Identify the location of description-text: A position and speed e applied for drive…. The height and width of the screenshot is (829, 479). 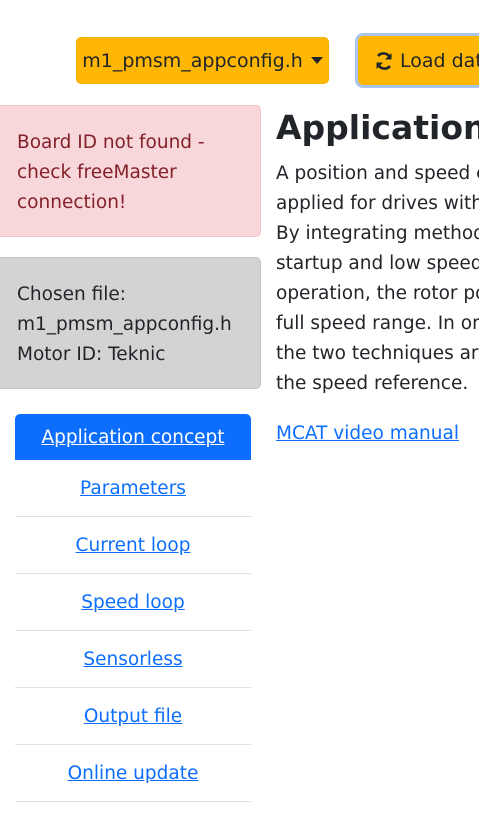
(377, 279).